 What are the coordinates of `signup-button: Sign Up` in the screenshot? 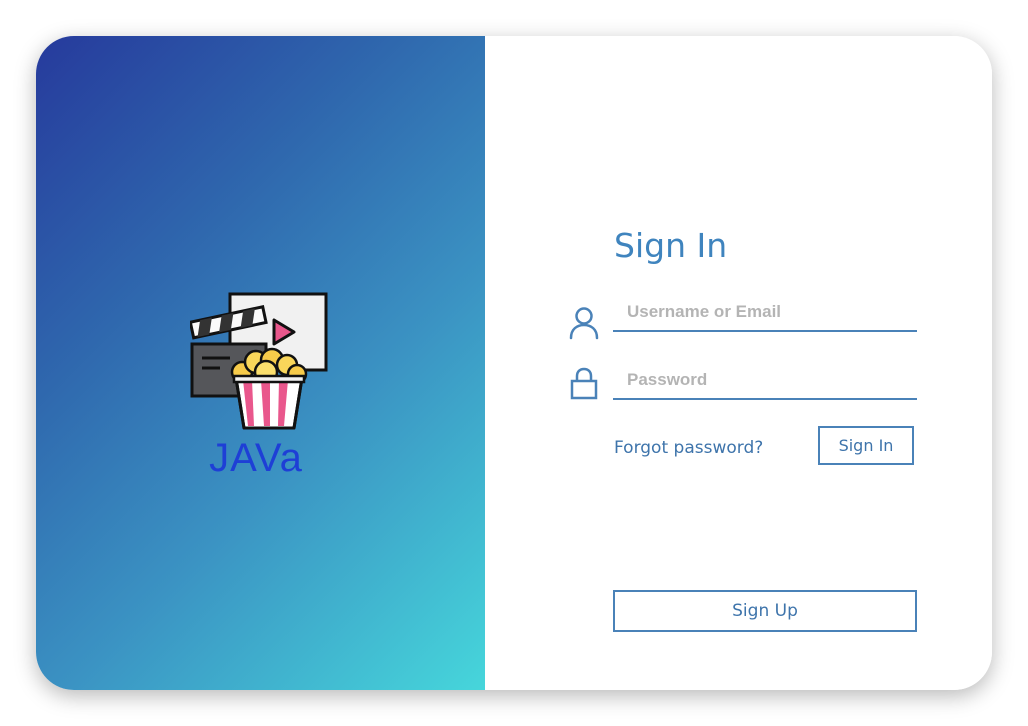 It's located at (765, 611).